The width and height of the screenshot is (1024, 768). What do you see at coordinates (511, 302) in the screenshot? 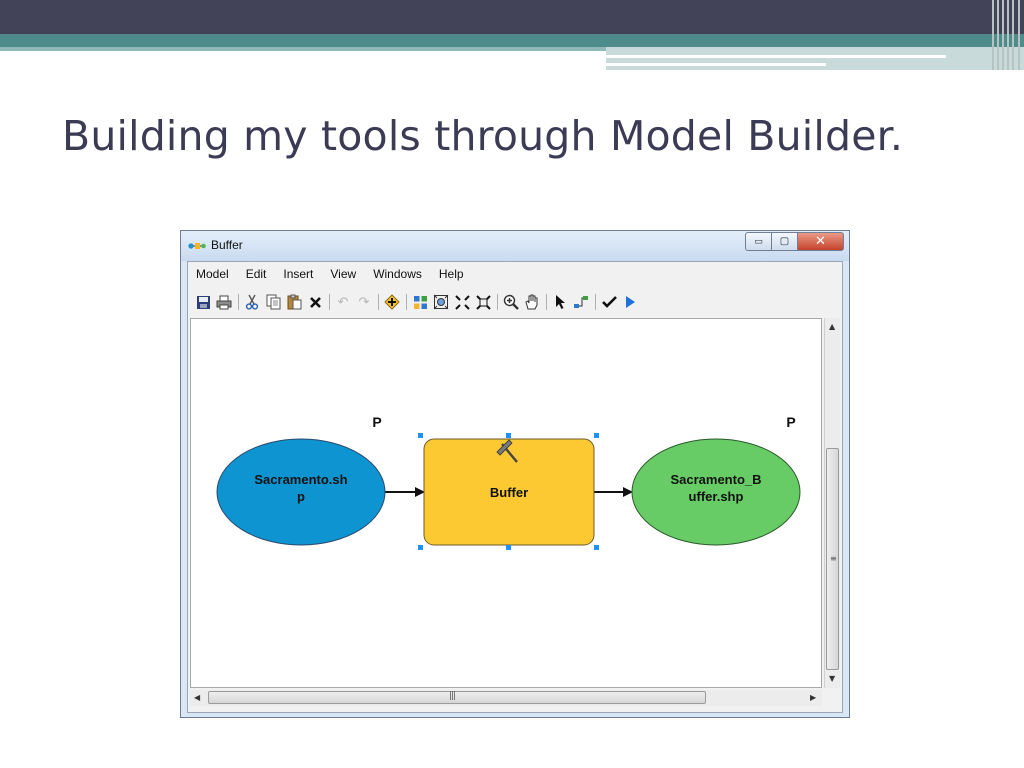
I see `zoom-in-icon` at bounding box center [511, 302].